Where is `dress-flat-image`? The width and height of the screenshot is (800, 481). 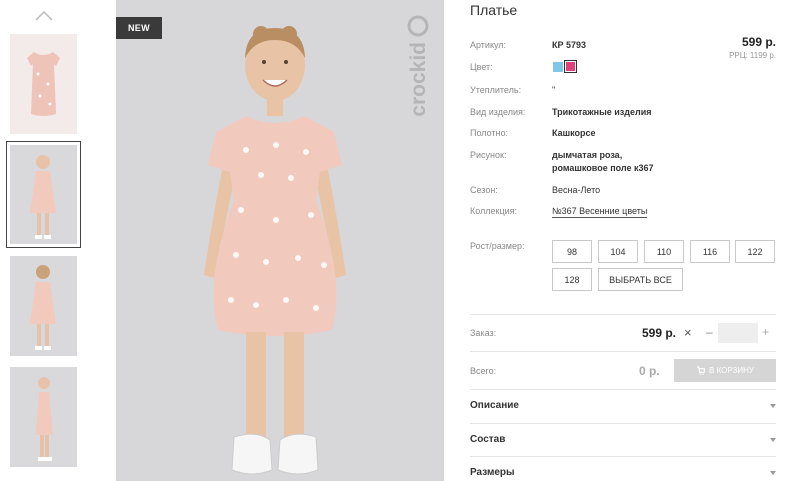 dress-flat-image is located at coordinates (43, 84).